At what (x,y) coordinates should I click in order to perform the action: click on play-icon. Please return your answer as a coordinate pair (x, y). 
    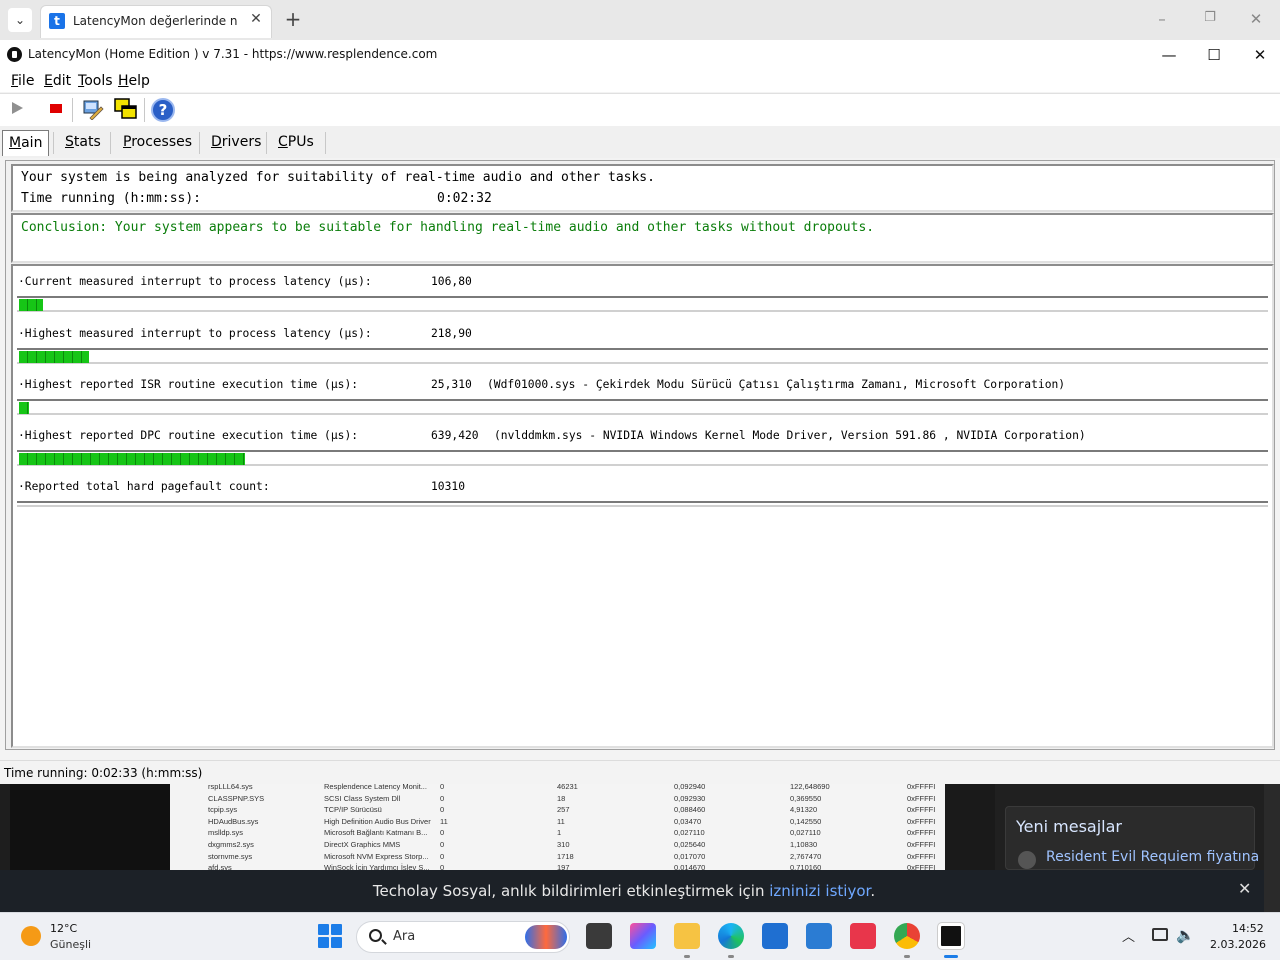
    Looking at the image, I should click on (17, 108).